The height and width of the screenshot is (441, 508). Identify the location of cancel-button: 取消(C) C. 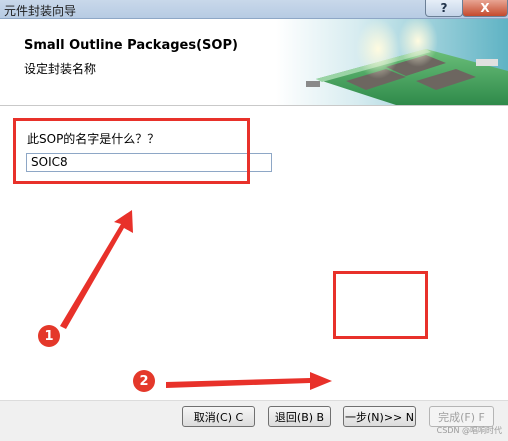
(218, 416).